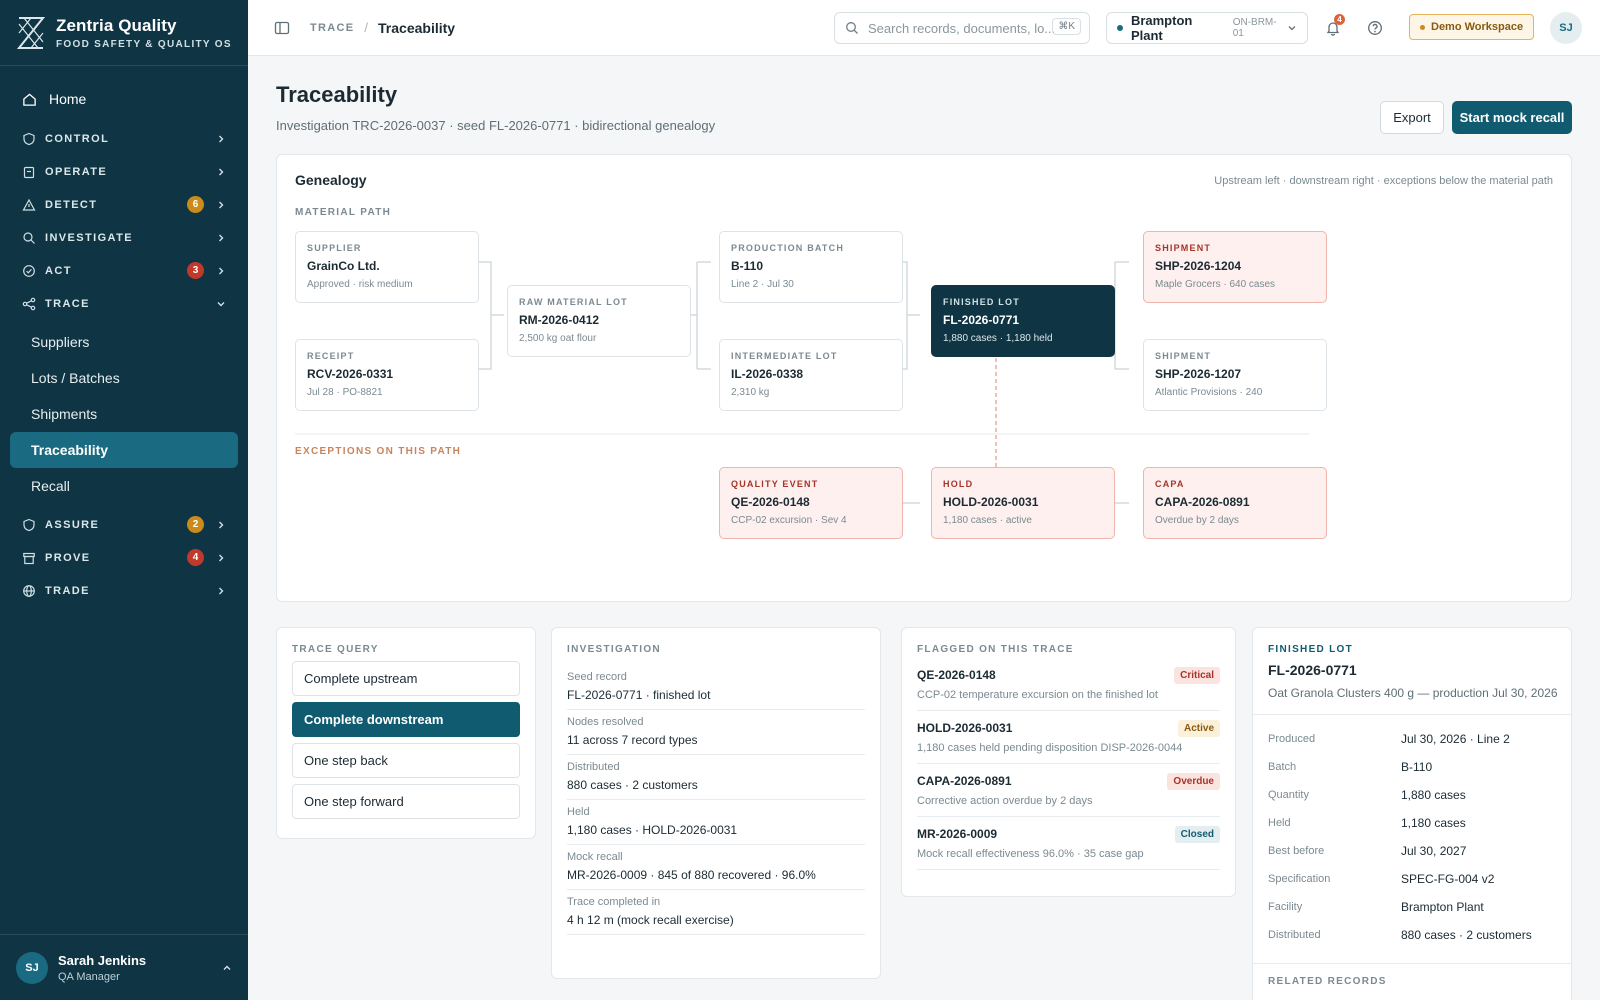 This screenshot has width=1600, height=1000. What do you see at coordinates (1023, 503) in the screenshot?
I see `node-hold: HOLD HOLD-2026-0031 1,180 cases · active` at bounding box center [1023, 503].